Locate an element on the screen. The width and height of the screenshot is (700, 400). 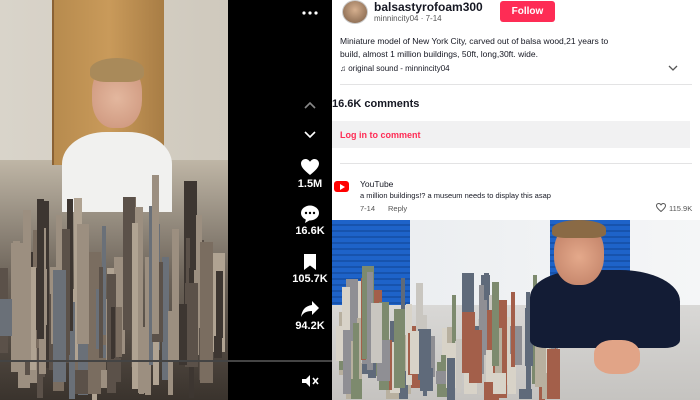
like-button: 1.5M is located at coordinates (308, 174).